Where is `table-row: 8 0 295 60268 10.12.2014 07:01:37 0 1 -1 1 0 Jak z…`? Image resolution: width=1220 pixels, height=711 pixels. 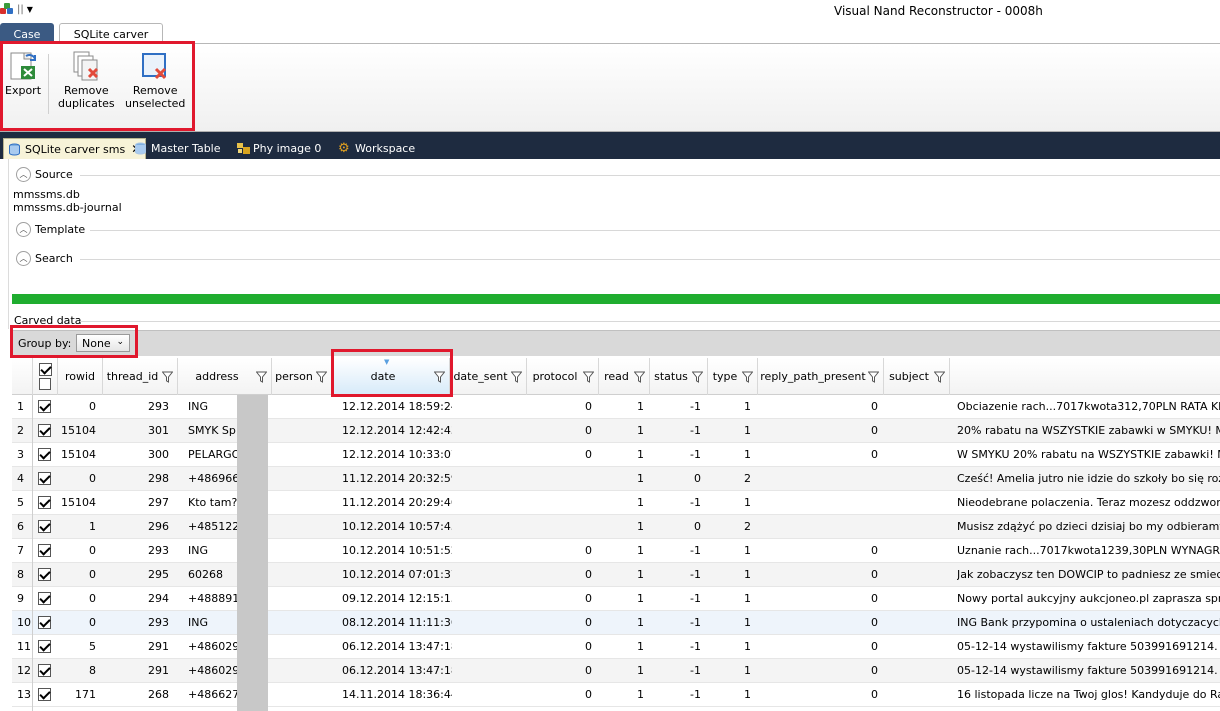 table-row: 8 0 295 60268 10.12.2014 07:01:37 0 1 -1 1 0 Jak z… is located at coordinates (616, 575).